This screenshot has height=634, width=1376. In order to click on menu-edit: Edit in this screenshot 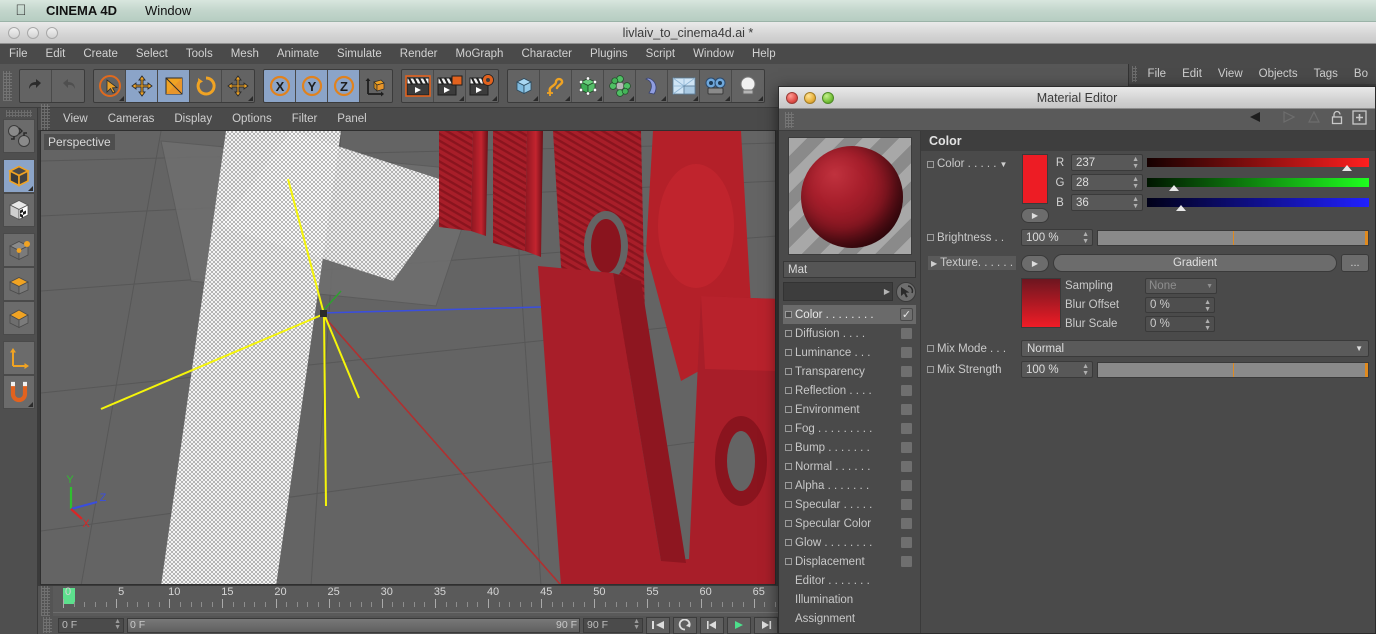, I will do `click(56, 54)`.